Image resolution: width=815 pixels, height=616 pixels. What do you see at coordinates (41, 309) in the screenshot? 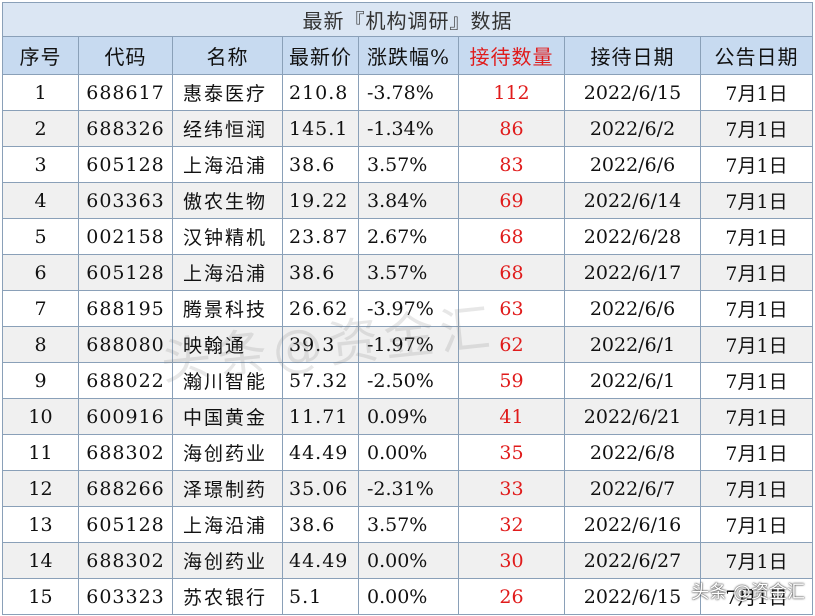
I see `row-index: 7` at bounding box center [41, 309].